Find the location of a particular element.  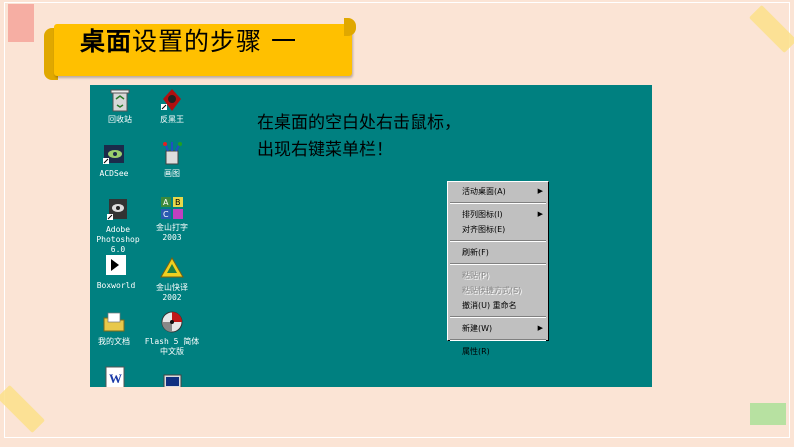

paint-icon is located at coordinates (172, 154).